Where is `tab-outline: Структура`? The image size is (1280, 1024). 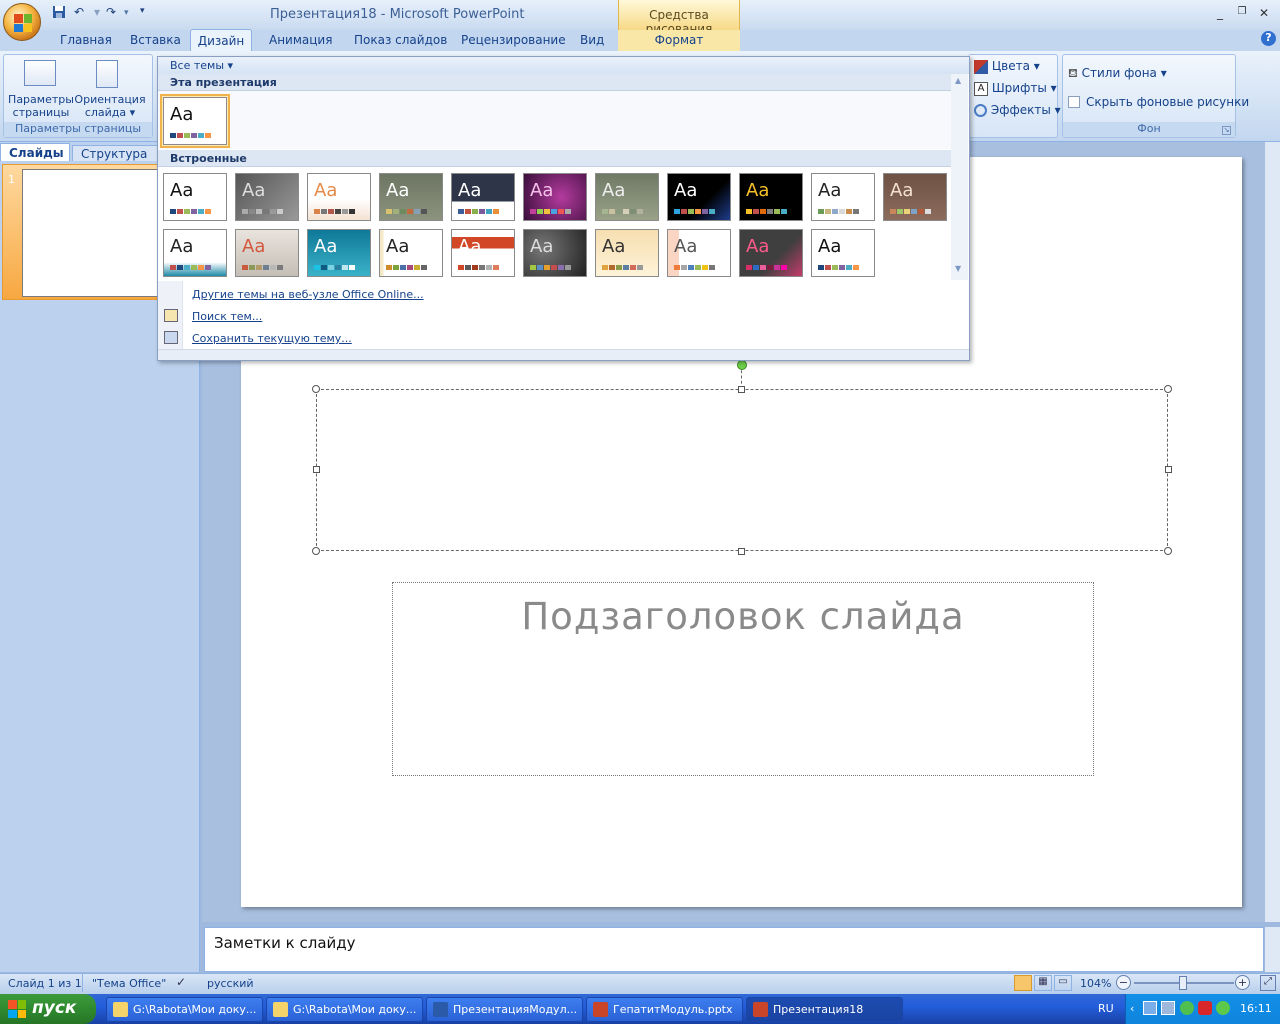 tab-outline: Структура is located at coordinates (115, 153).